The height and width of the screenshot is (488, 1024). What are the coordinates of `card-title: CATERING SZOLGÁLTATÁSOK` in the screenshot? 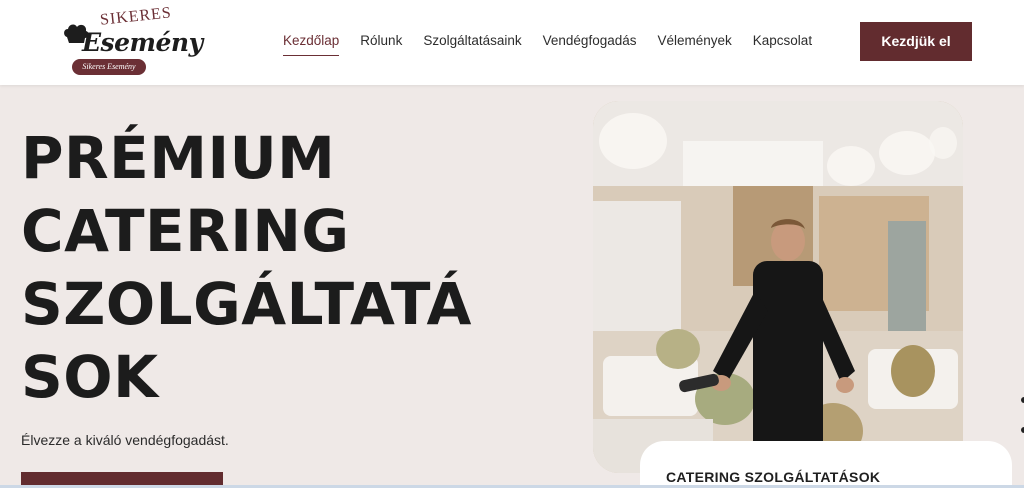 It's located at (773, 477).